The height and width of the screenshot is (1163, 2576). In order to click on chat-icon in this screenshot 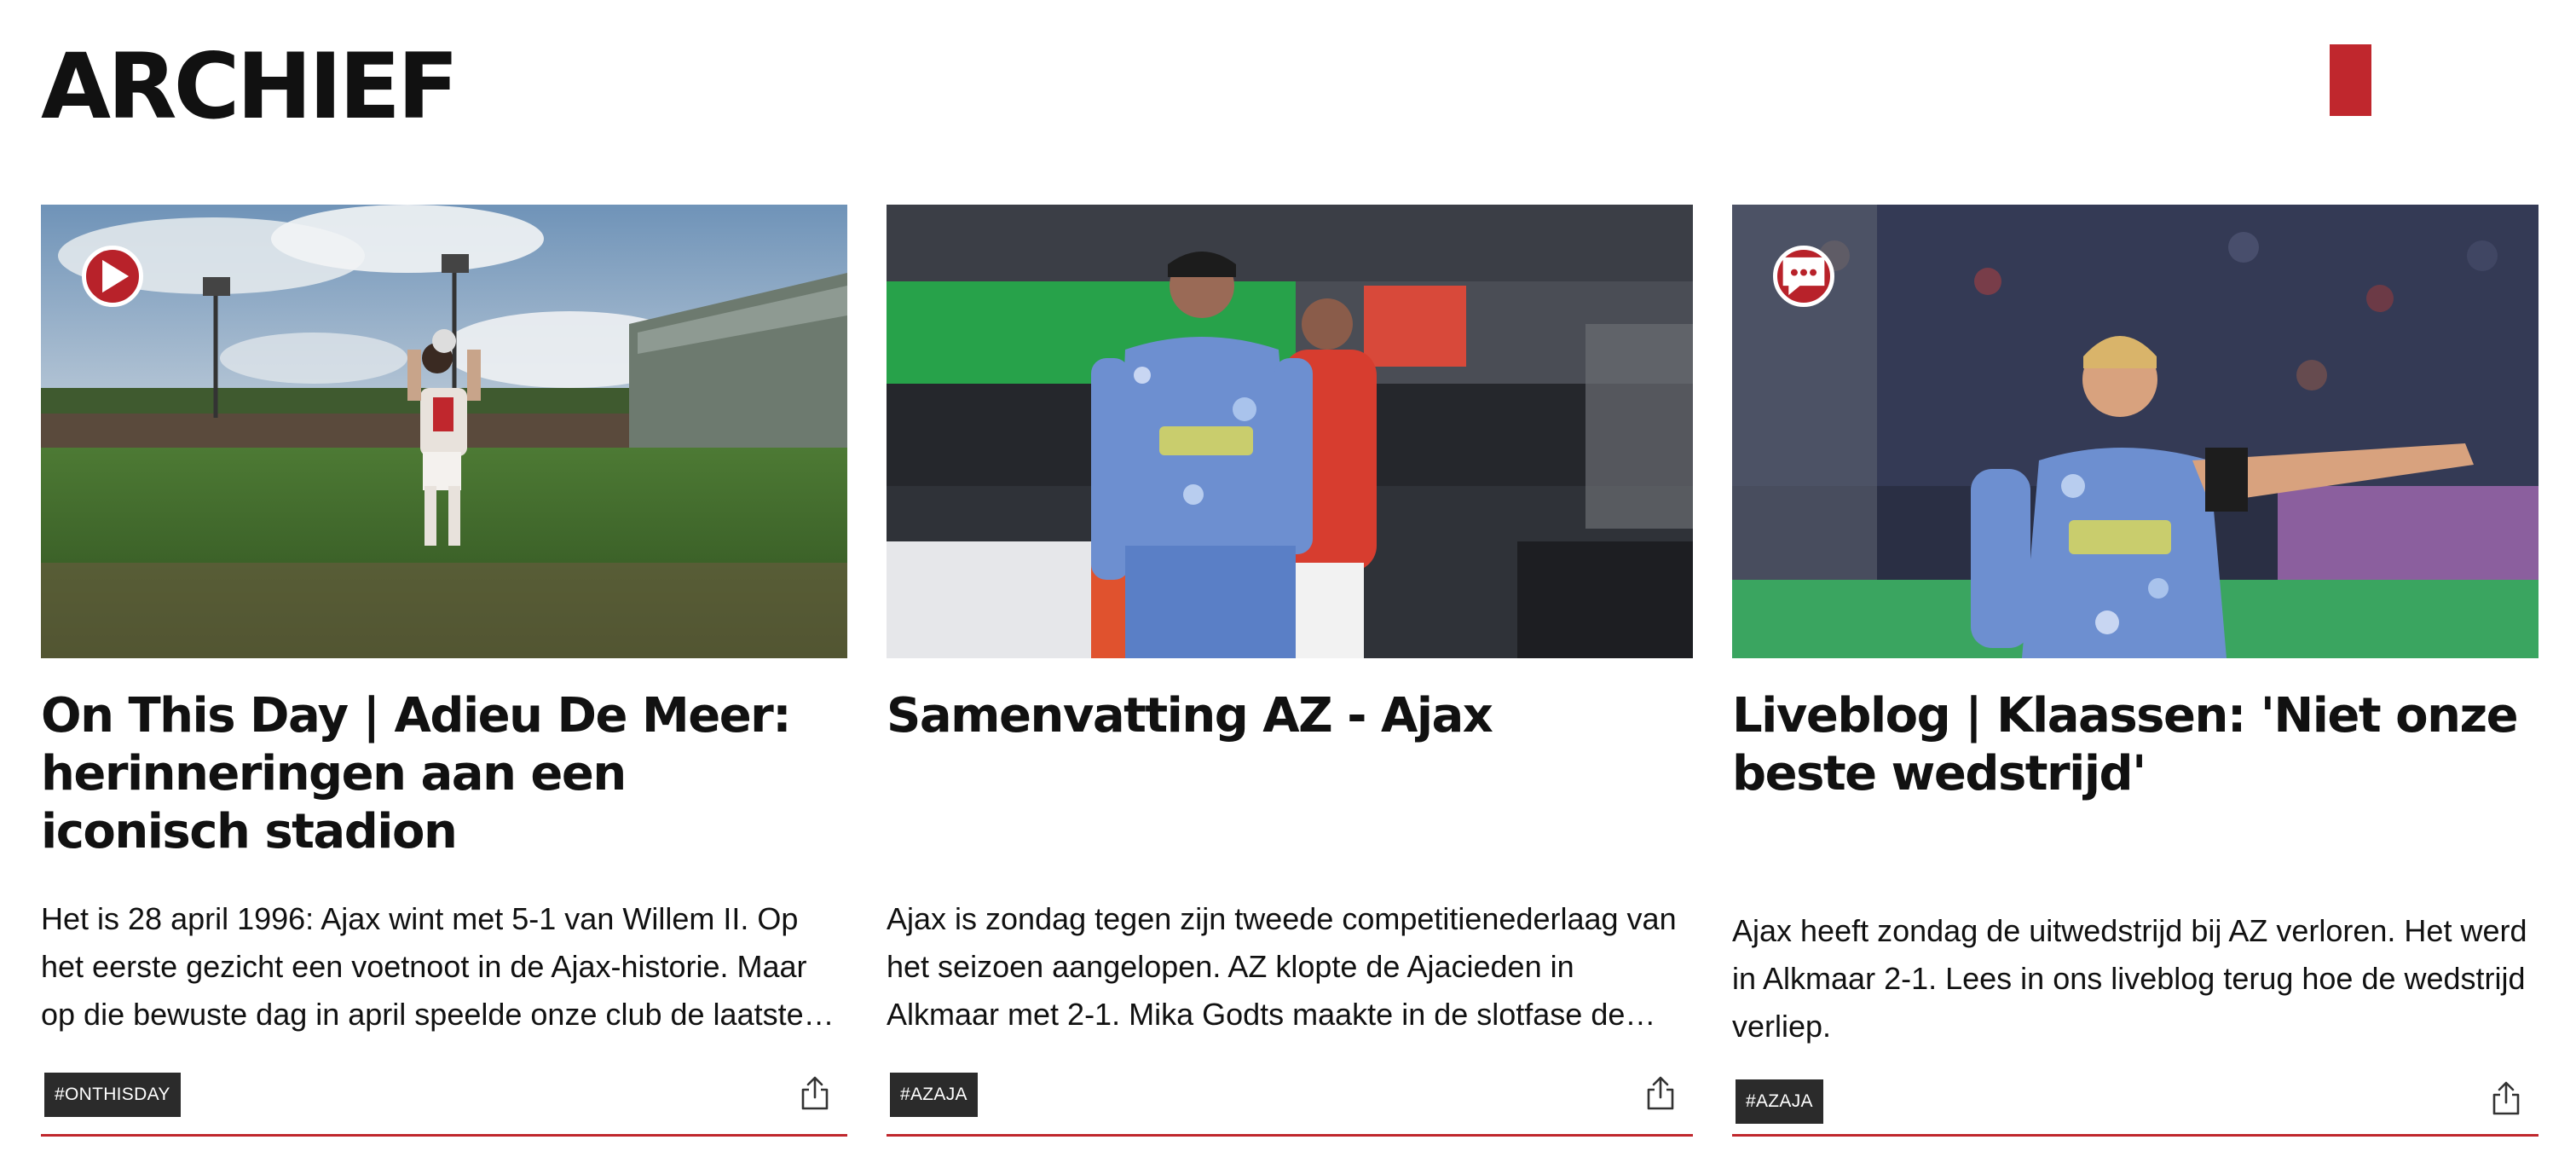, I will do `click(1803, 276)`.